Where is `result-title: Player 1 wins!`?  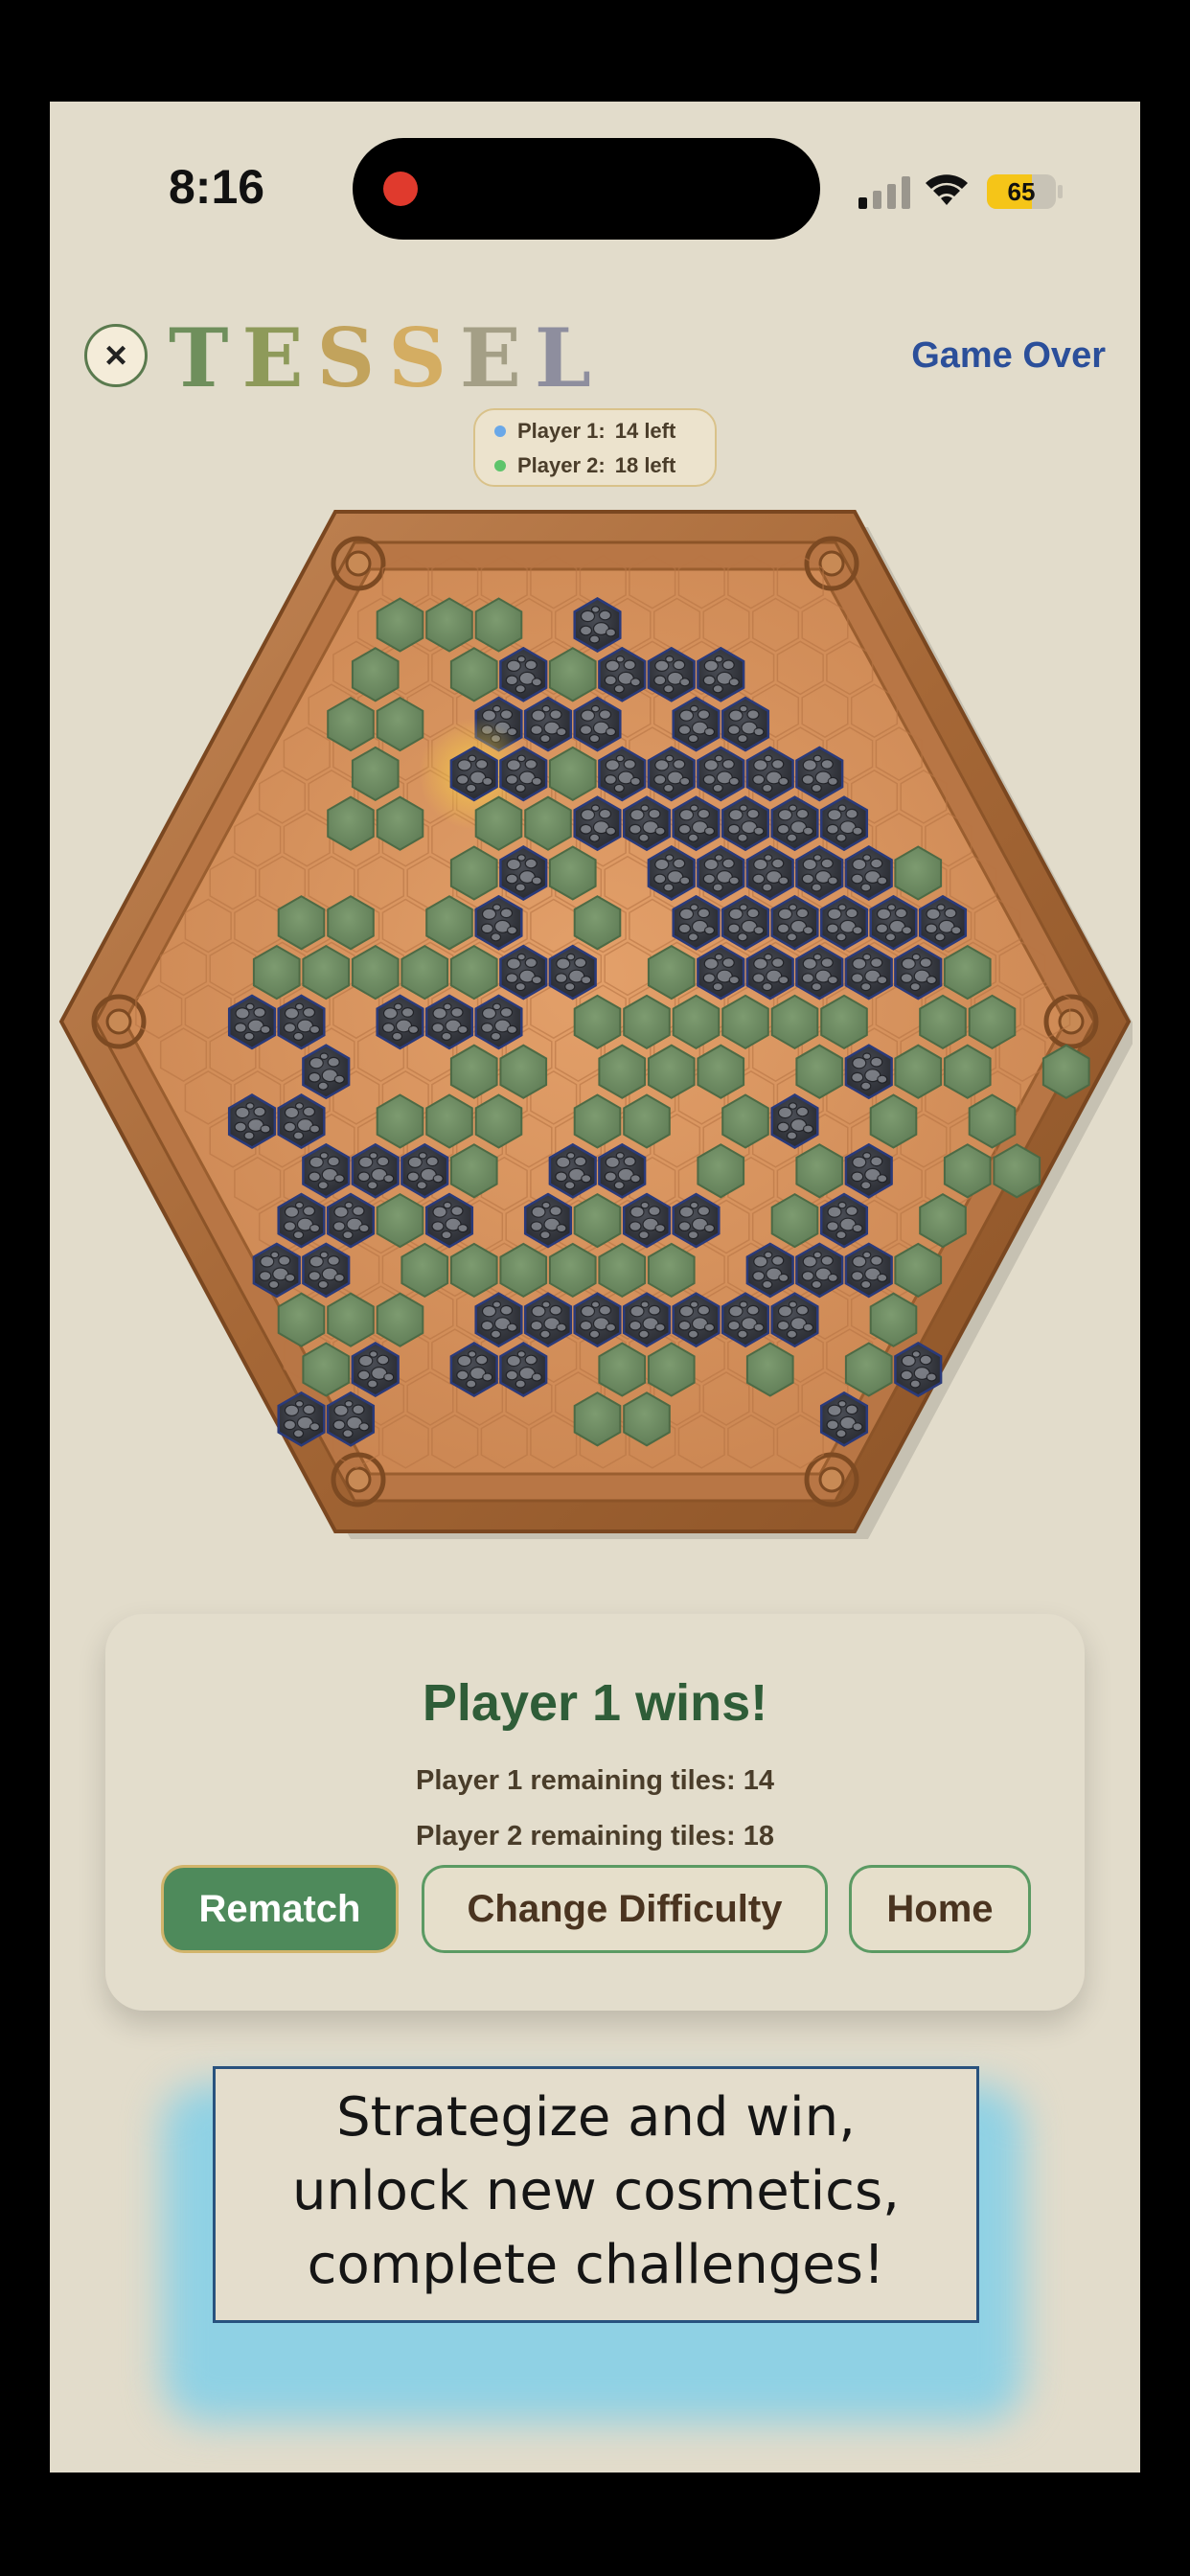 result-title: Player 1 wins! is located at coordinates (595, 1703).